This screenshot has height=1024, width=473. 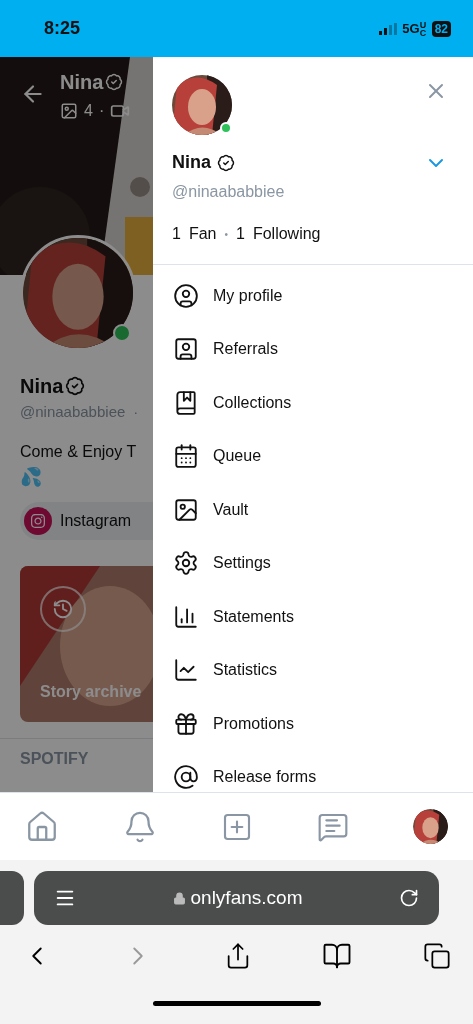 I want to click on lock-icon, so click(x=179, y=898).